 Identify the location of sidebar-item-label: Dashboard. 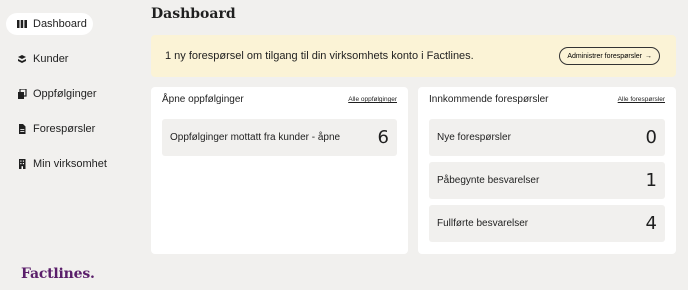
(60, 24).